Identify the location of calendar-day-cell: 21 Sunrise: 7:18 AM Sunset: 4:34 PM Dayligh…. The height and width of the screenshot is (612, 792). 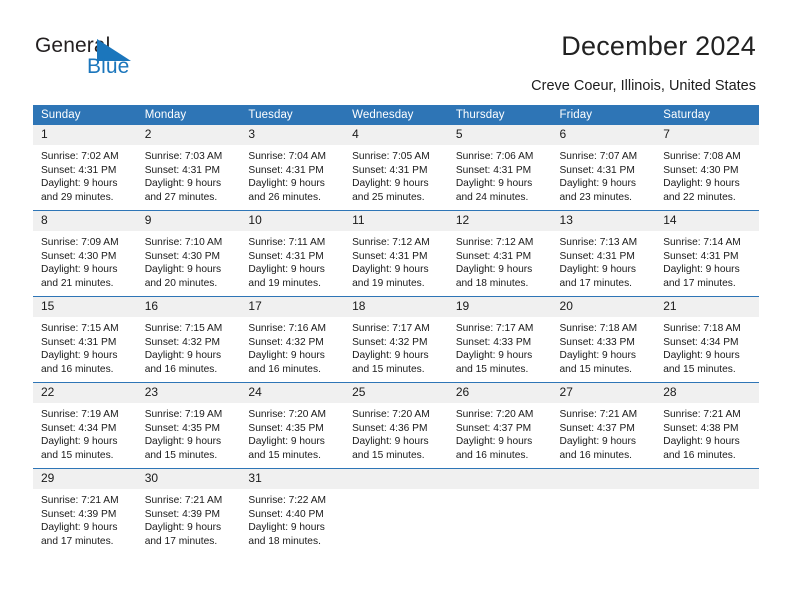
(707, 339).